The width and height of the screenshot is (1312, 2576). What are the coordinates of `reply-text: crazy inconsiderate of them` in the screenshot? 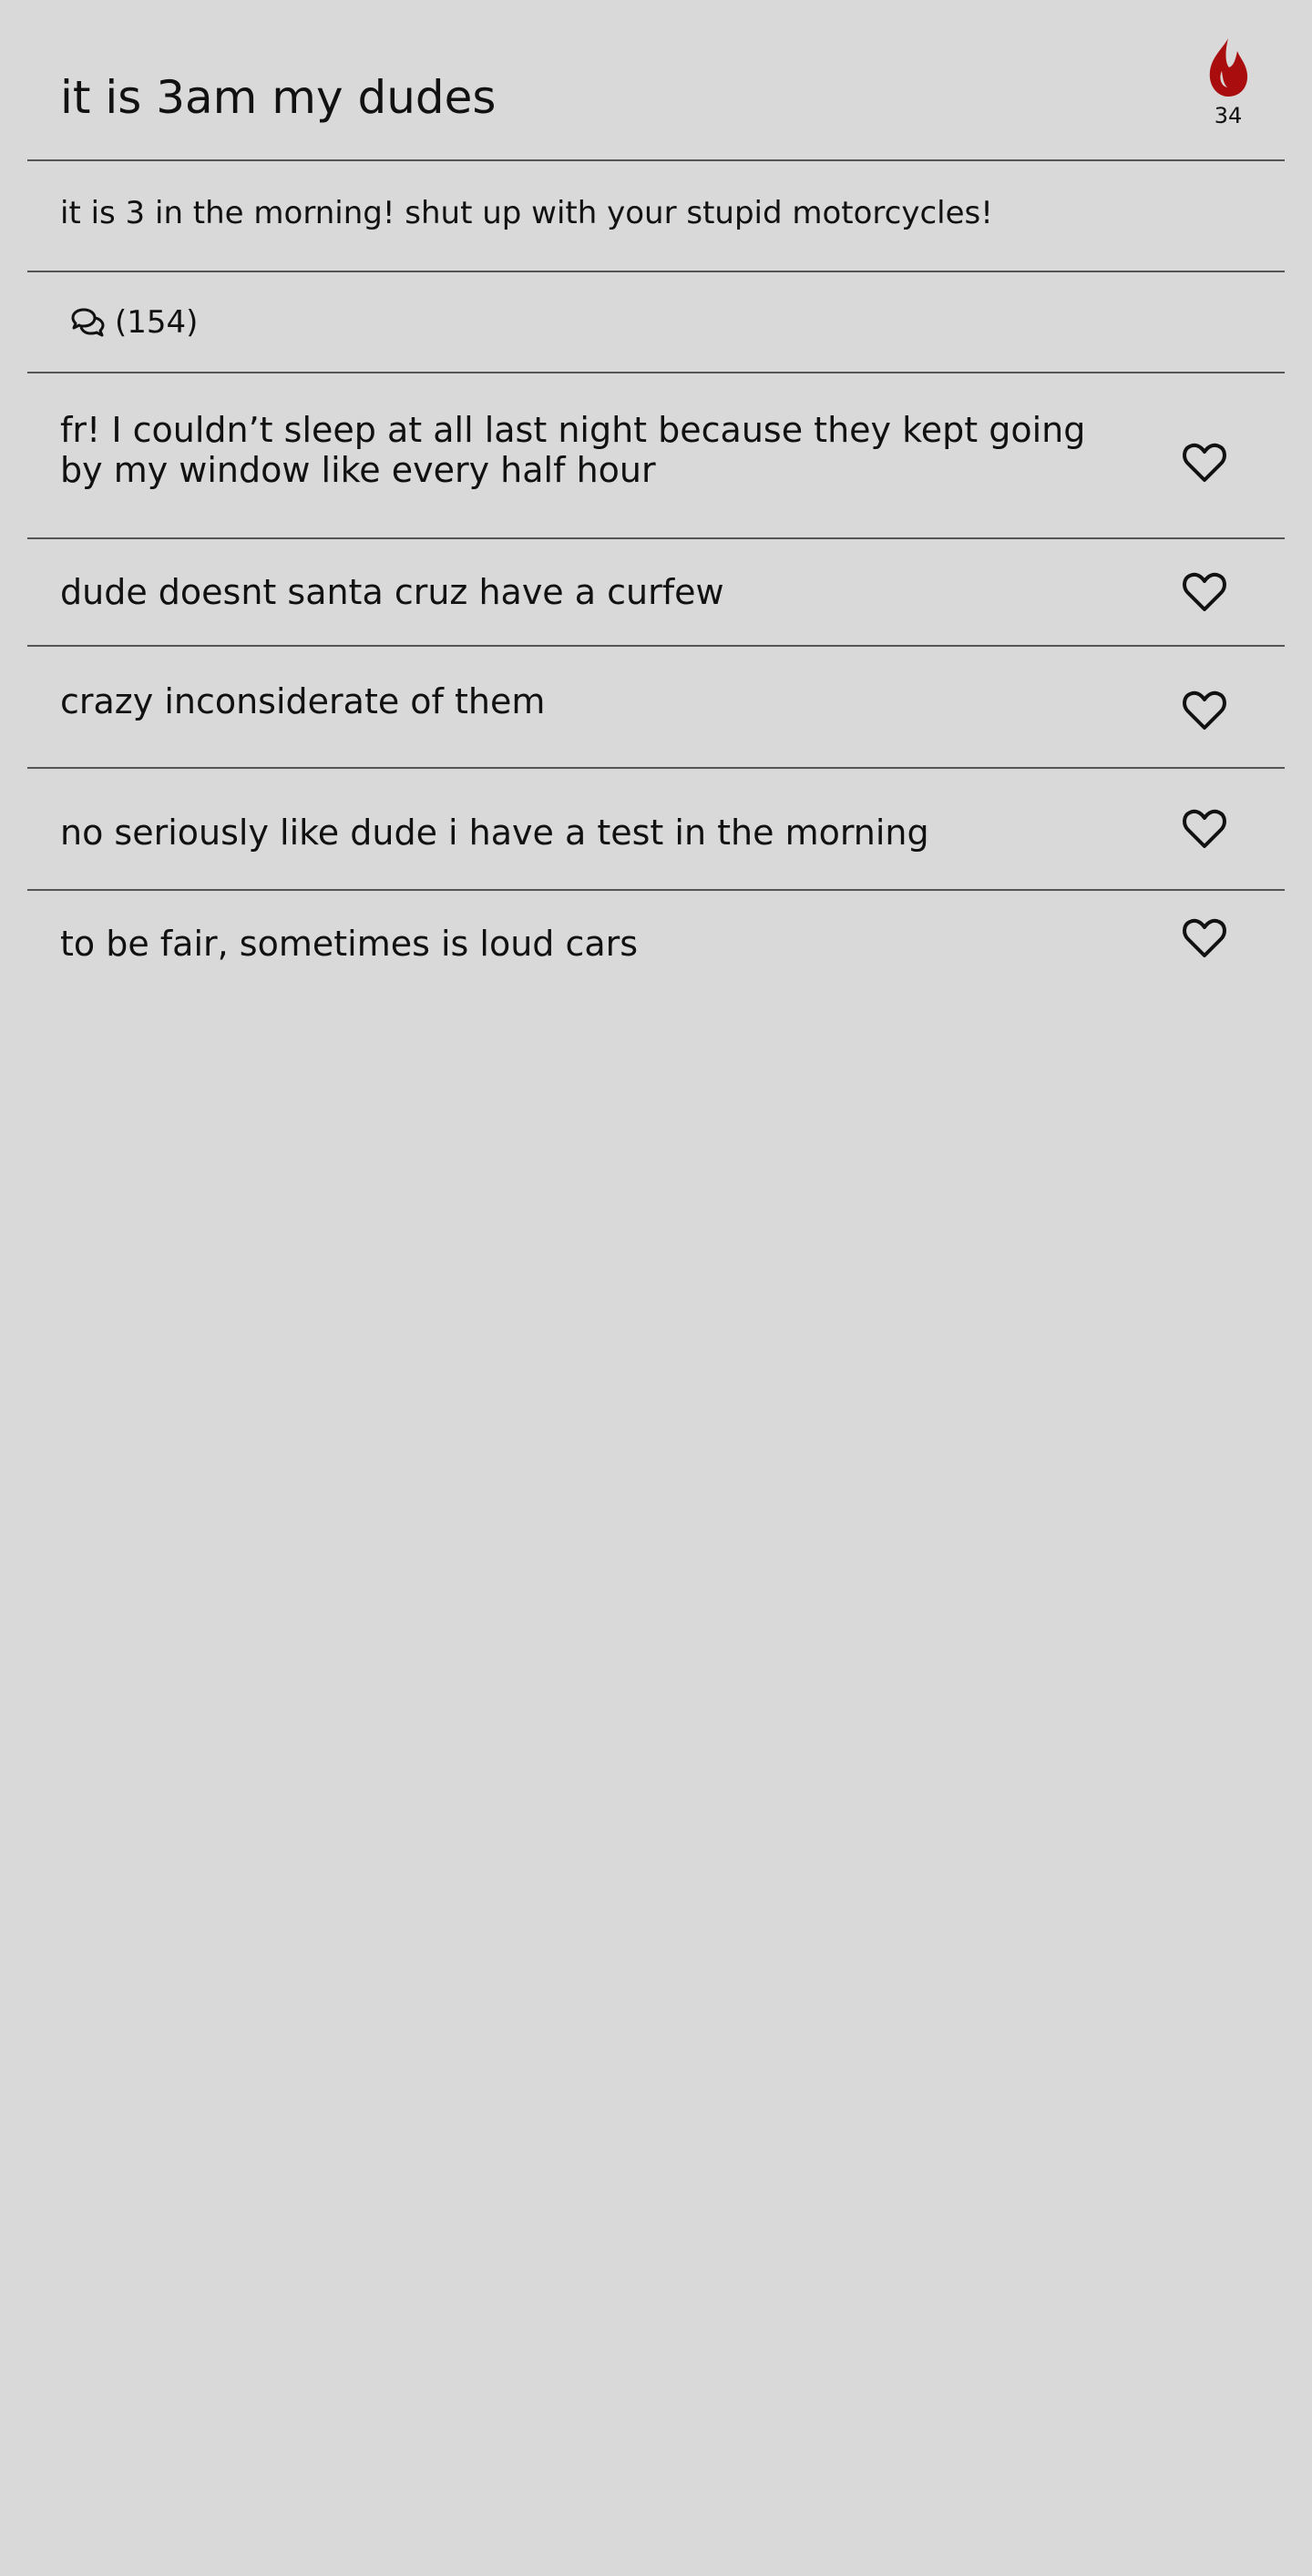 It's located at (303, 701).